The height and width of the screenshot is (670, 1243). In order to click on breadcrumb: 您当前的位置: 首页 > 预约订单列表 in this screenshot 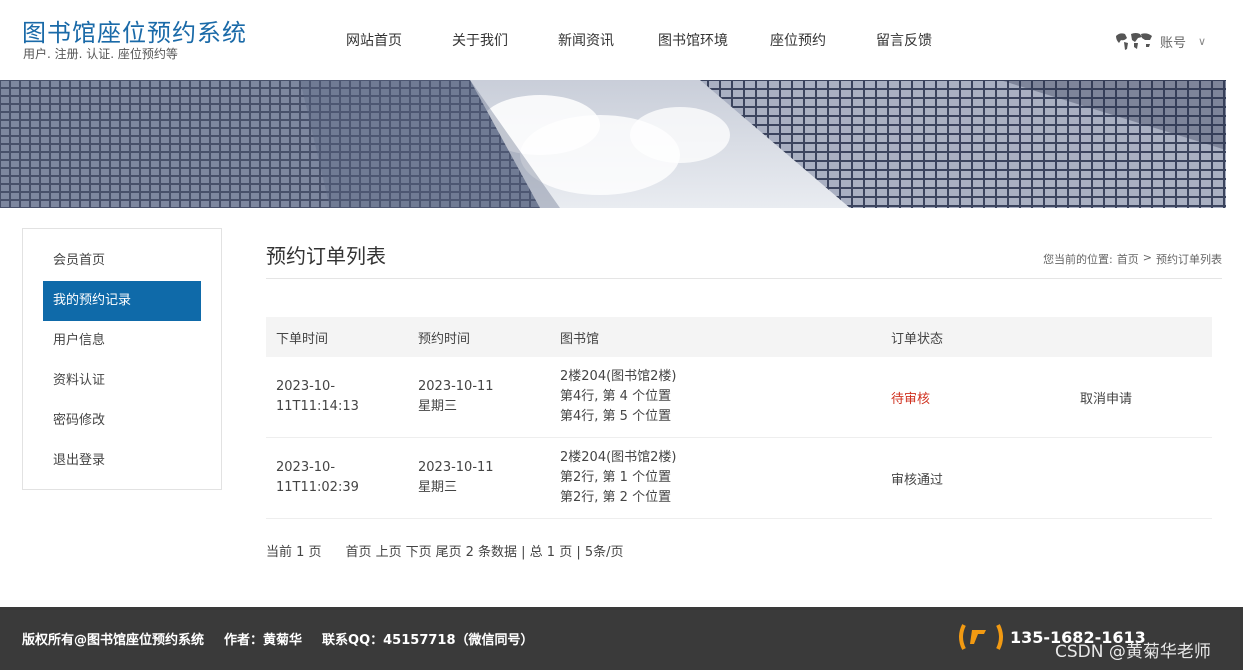, I will do `click(1132, 259)`.